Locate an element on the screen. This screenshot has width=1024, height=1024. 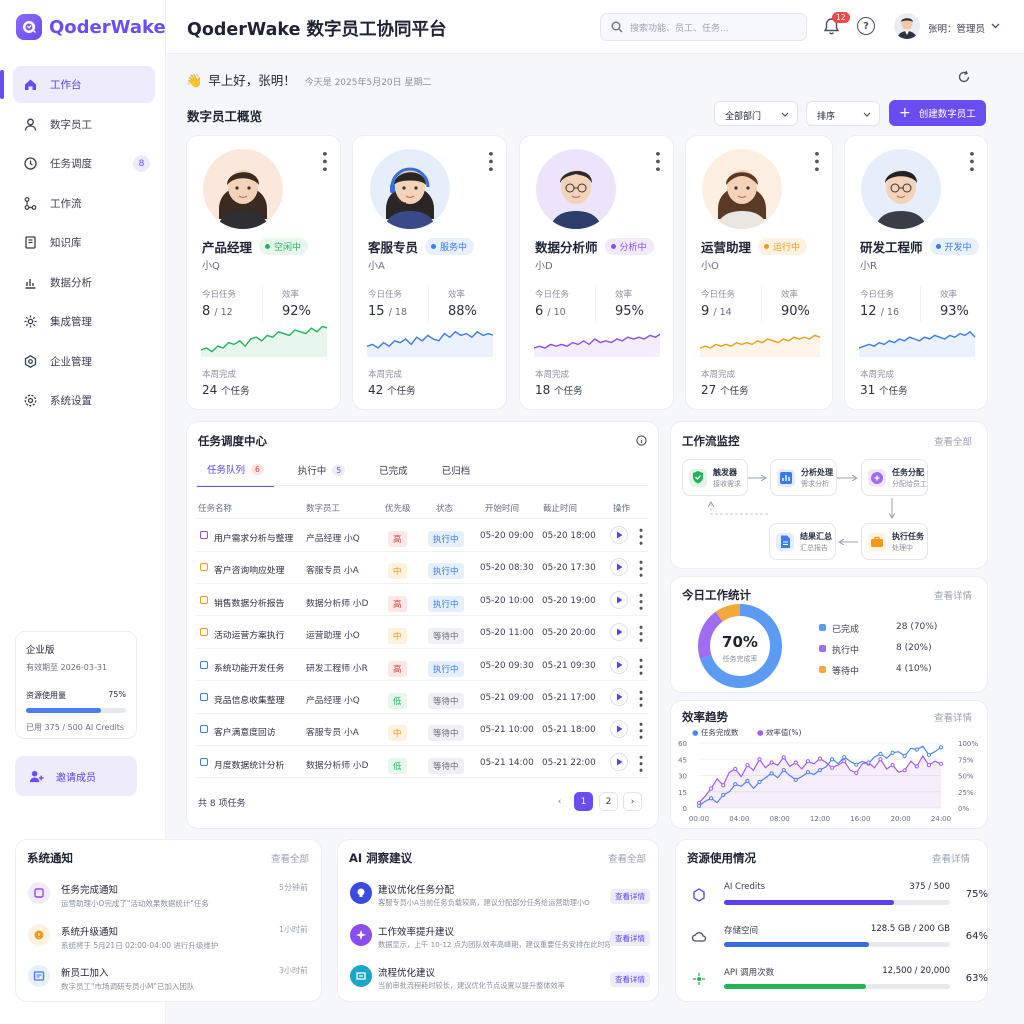
notice-item: 任务完成通知 运营助理小O完成了"活动效果数据统计"任务 5分钟前 is located at coordinates (168, 898).